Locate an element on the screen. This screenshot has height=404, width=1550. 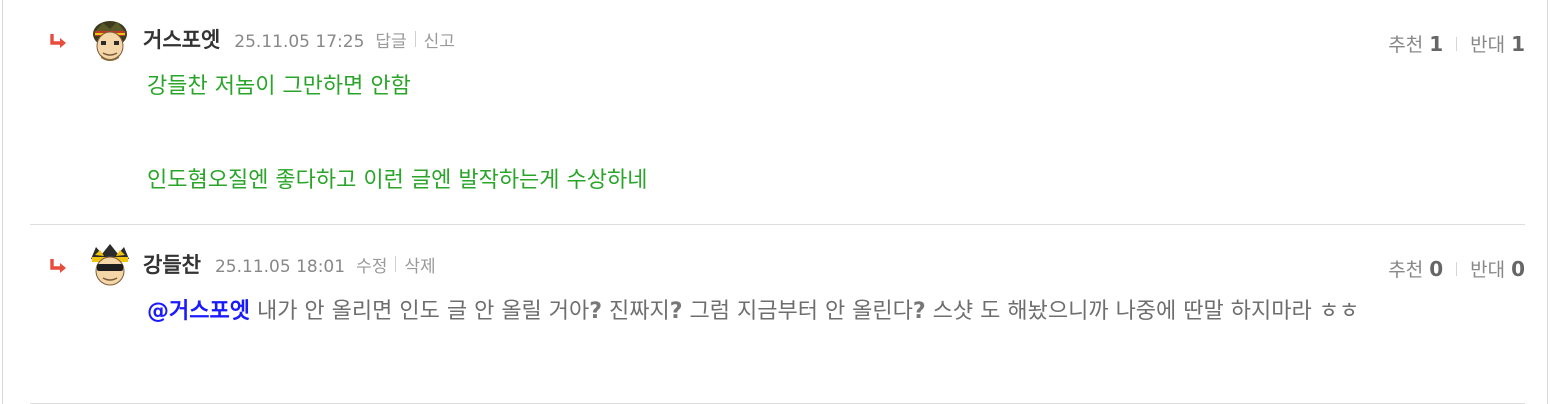
upvote-count: 1 is located at coordinates (1436, 44).